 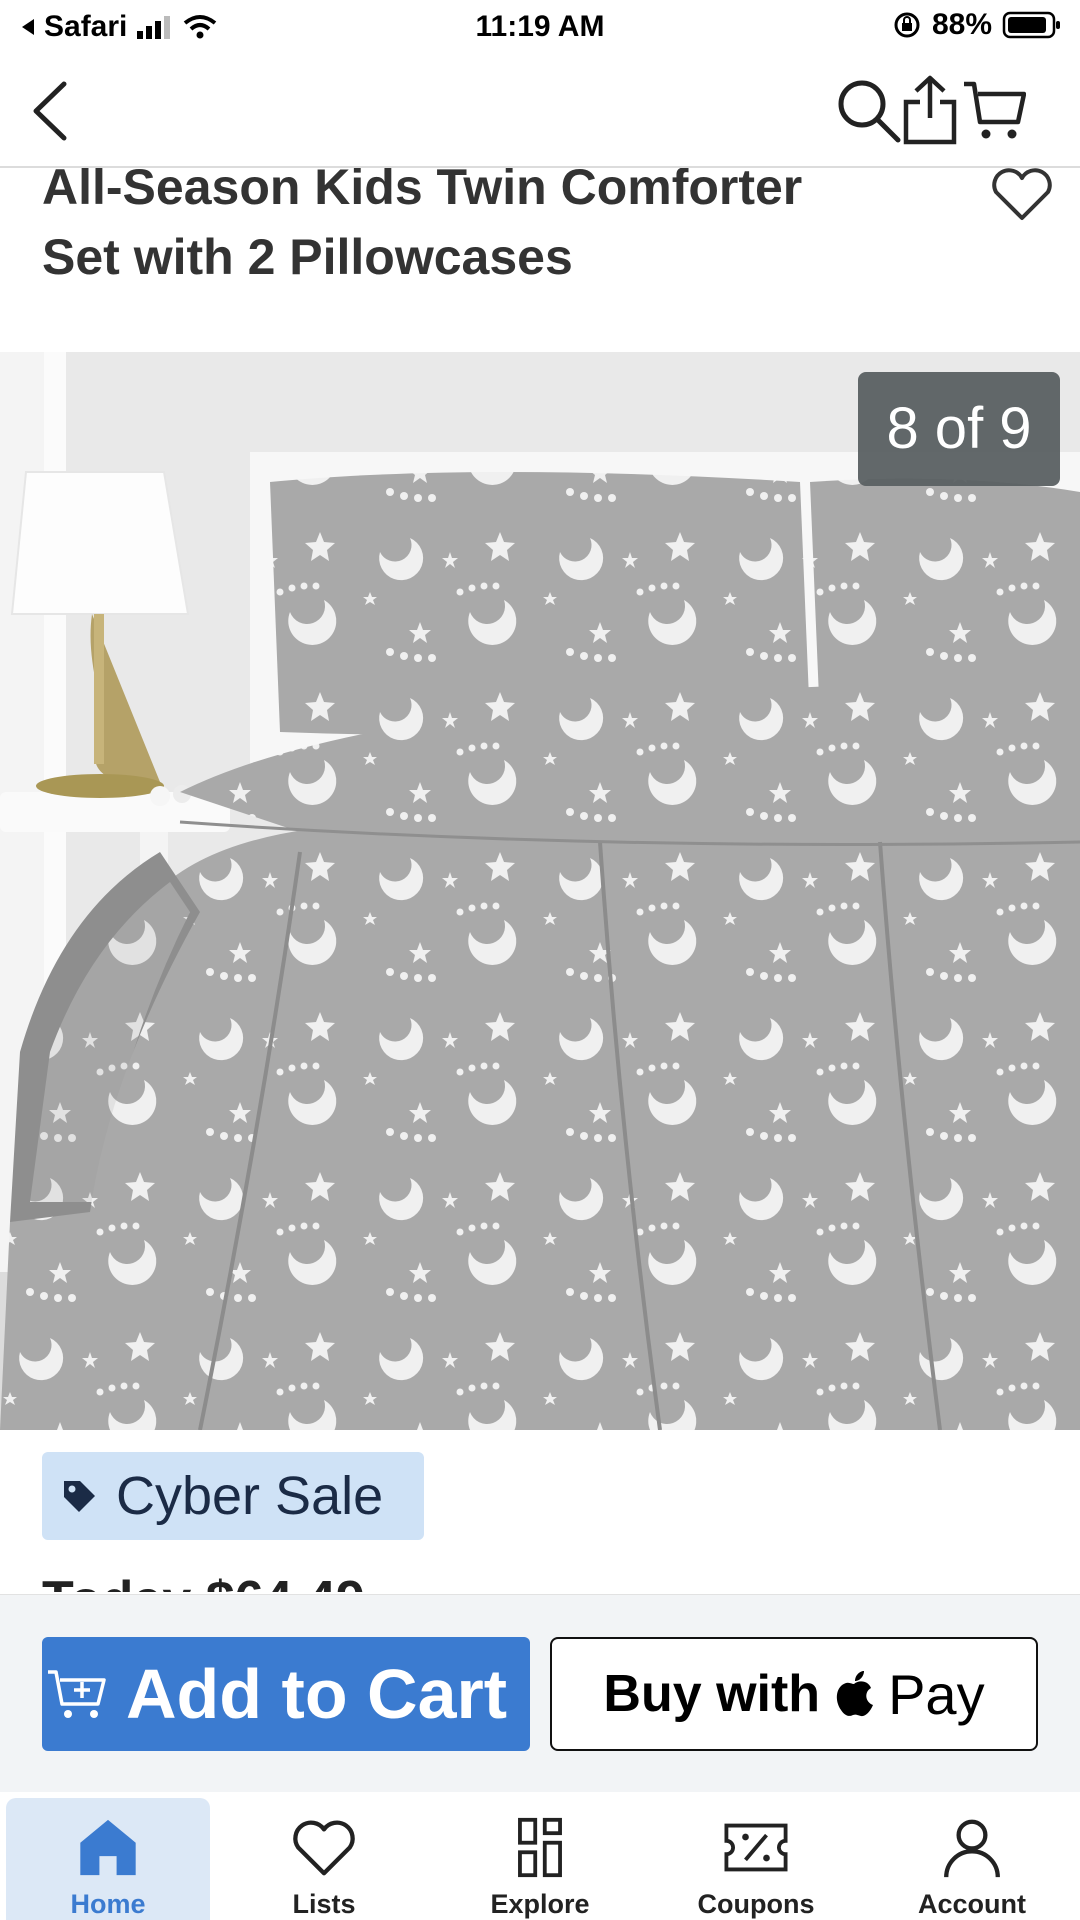 I want to click on add-to-cart-icon, so click(x=77, y=1694).